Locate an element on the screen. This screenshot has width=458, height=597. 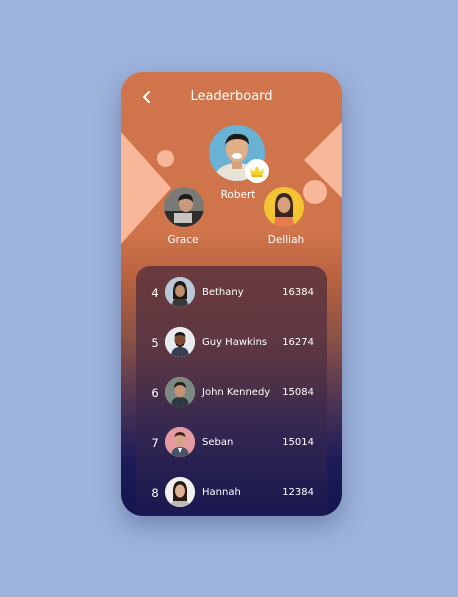
list-item: 7 Seban 15014 is located at coordinates (231, 443).